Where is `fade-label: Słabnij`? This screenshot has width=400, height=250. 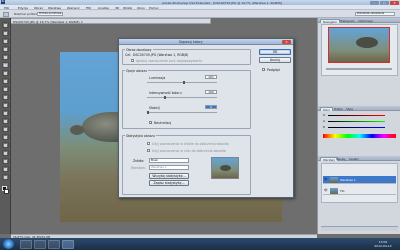
fade-label: Słabnij is located at coordinates (154, 108).